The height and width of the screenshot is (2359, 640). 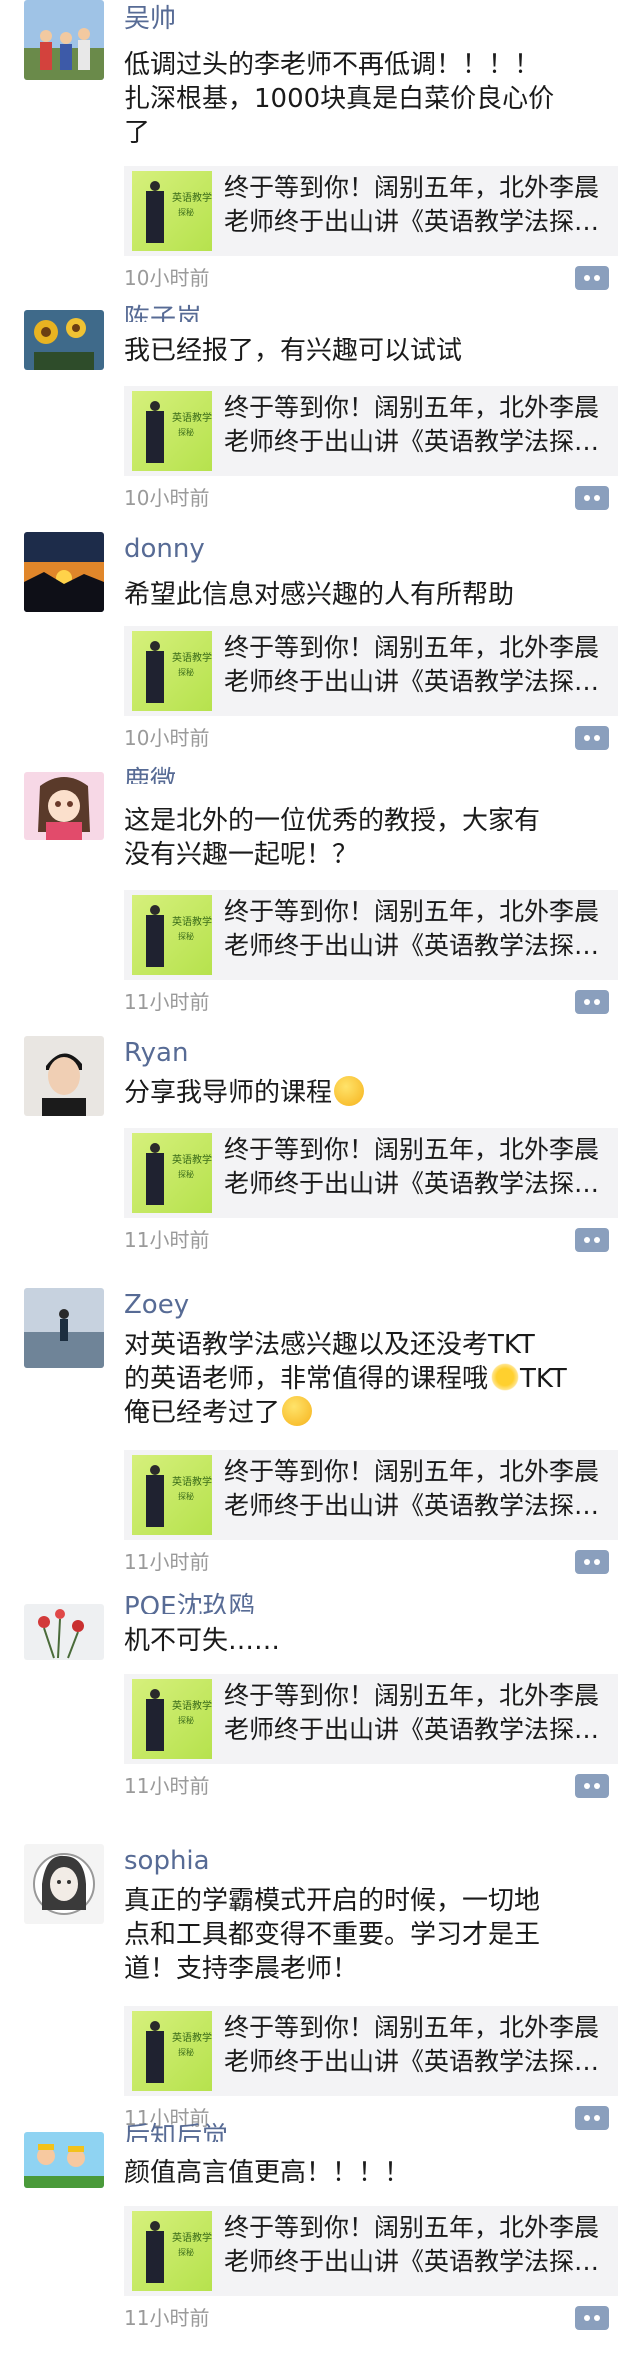 What do you see at coordinates (150, 19) in the screenshot?
I see `user-name: 吴帅` at bounding box center [150, 19].